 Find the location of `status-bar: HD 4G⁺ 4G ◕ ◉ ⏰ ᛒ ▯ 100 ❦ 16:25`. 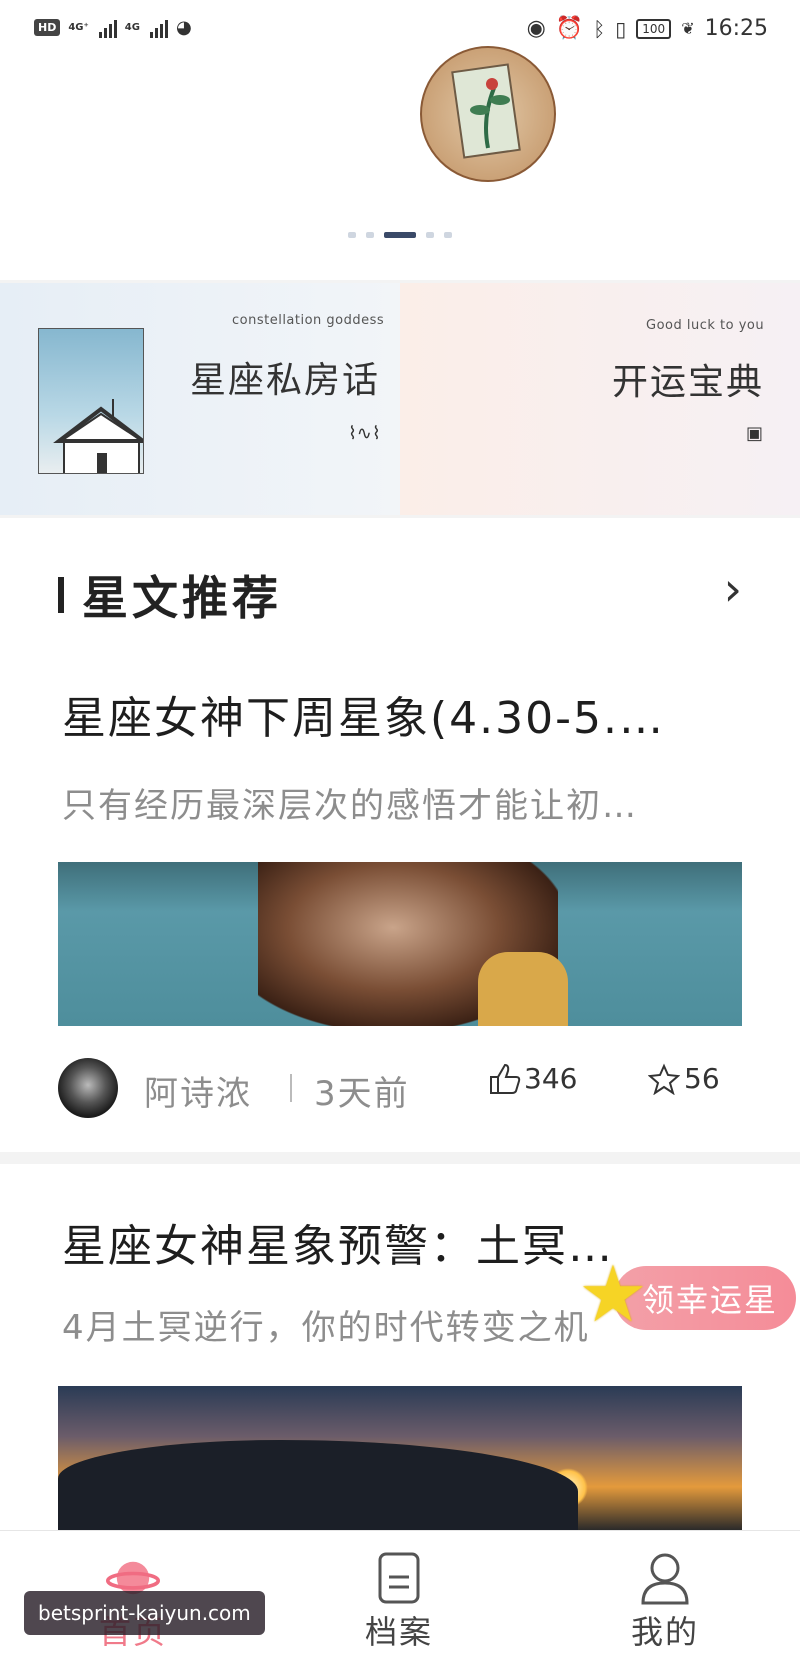

status-bar: HD 4G⁺ 4G ◕ ◉ ⏰ ᛒ ▯ 100 ❦ 16:25 is located at coordinates (400, 30).